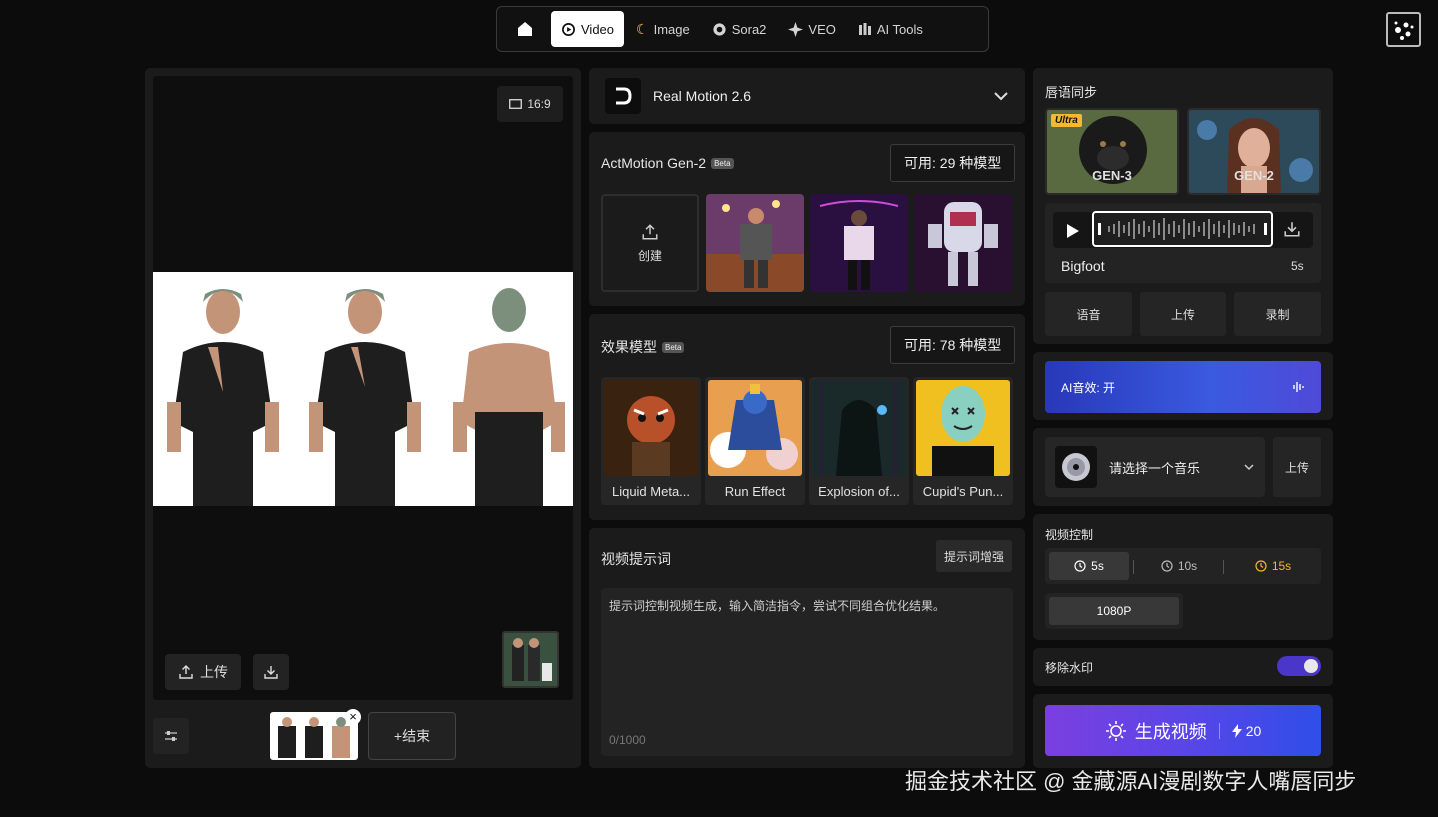  Describe the element at coordinates (636, 559) in the screenshot. I see `prompt-title: 视频提示词` at that location.